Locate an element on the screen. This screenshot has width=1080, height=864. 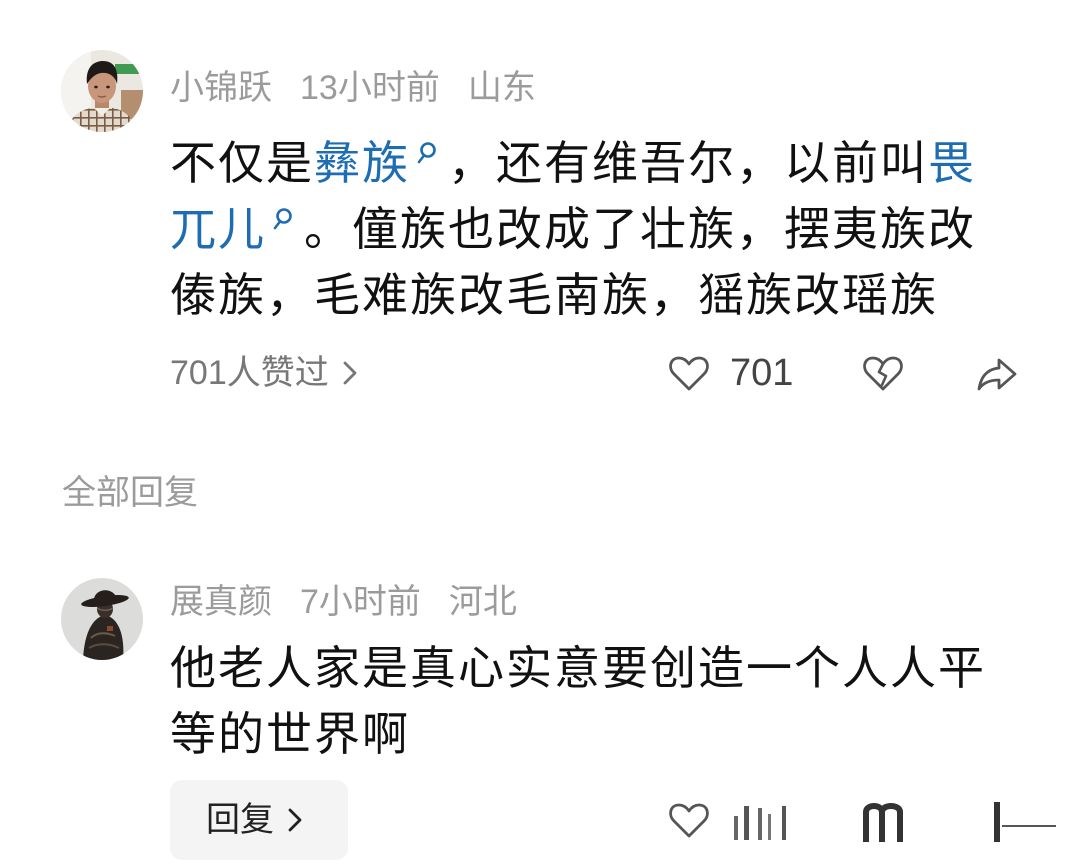
reply-location: 河北 is located at coordinates (482, 602).